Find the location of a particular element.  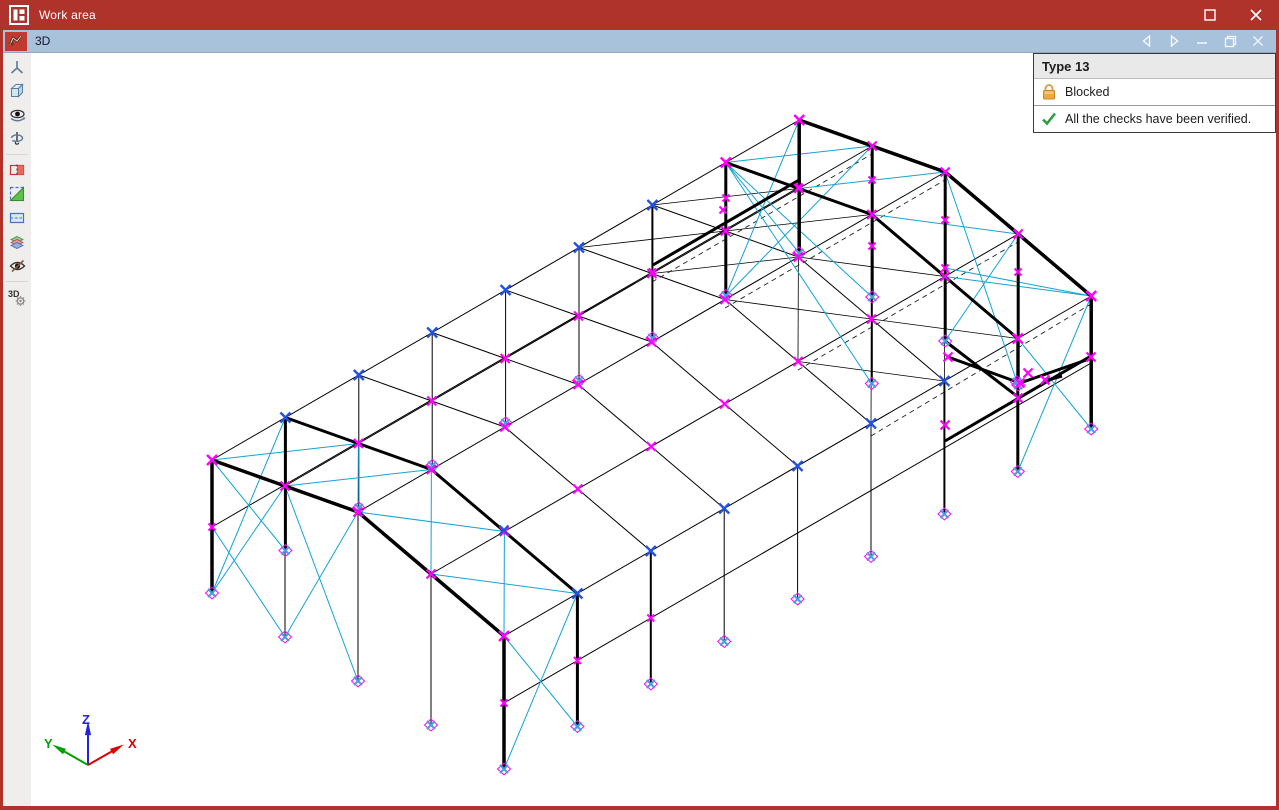

maximize-button is located at coordinates (1210, 15).